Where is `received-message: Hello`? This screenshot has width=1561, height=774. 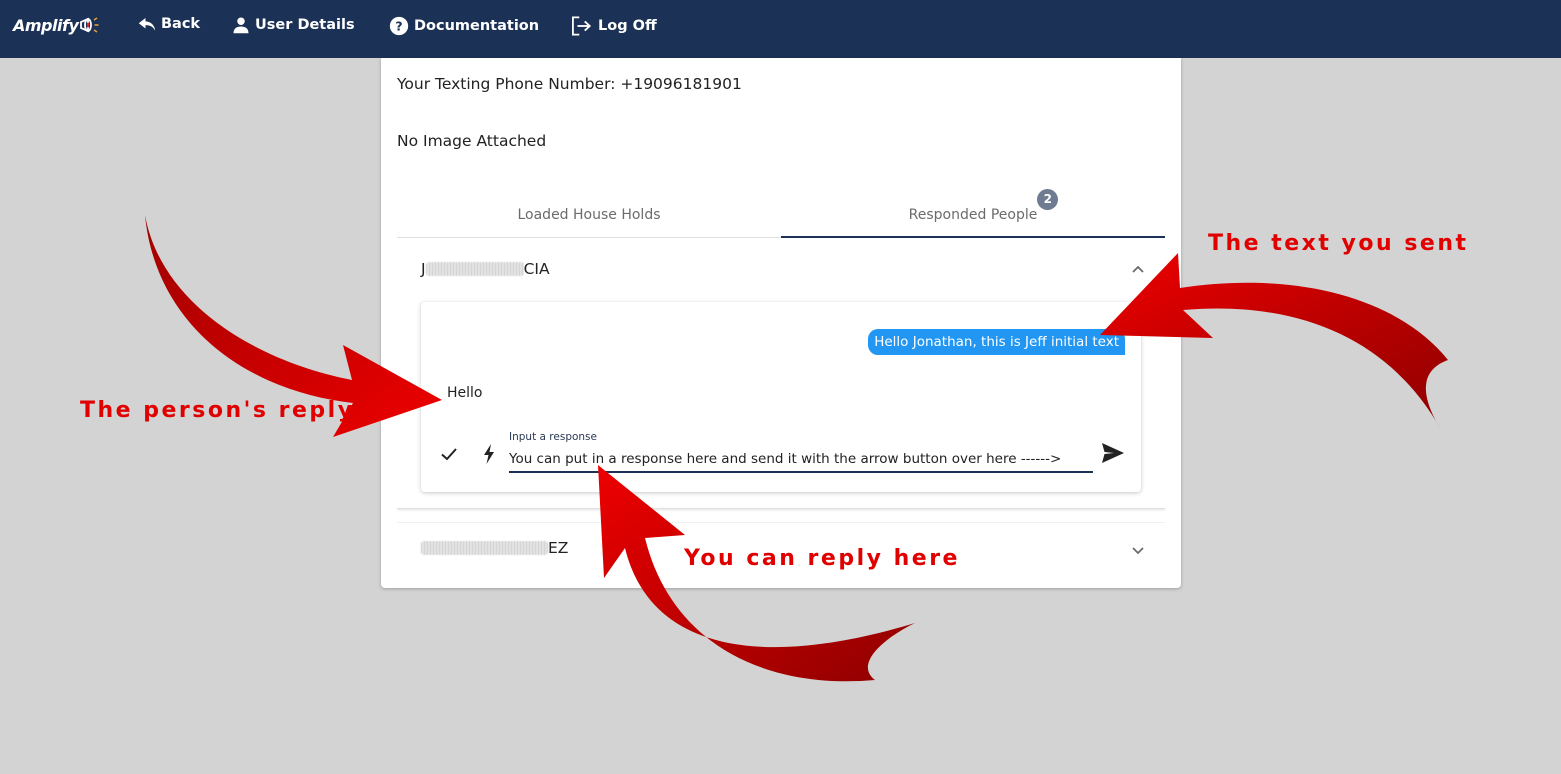
received-message: Hello is located at coordinates (465, 393).